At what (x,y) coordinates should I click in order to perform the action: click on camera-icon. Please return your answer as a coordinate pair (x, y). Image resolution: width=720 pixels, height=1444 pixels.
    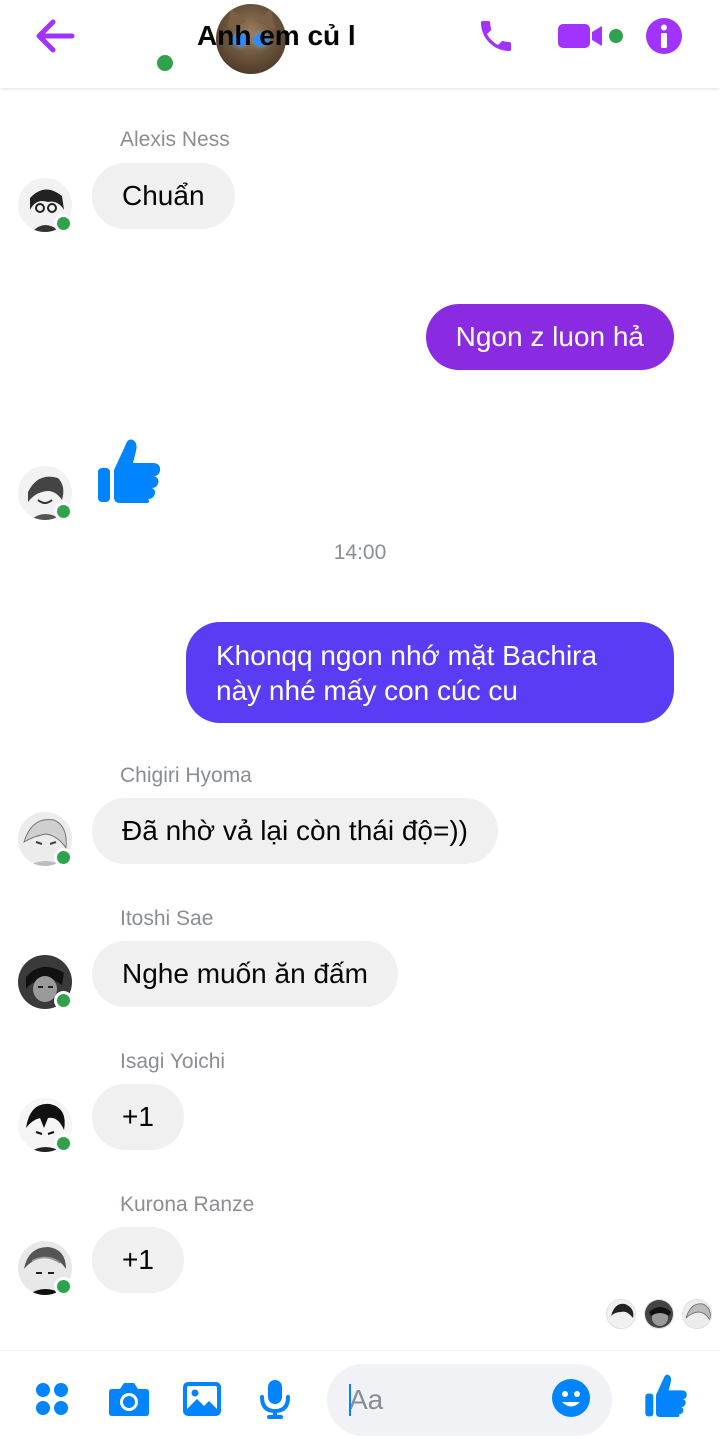
    Looking at the image, I should click on (129, 1399).